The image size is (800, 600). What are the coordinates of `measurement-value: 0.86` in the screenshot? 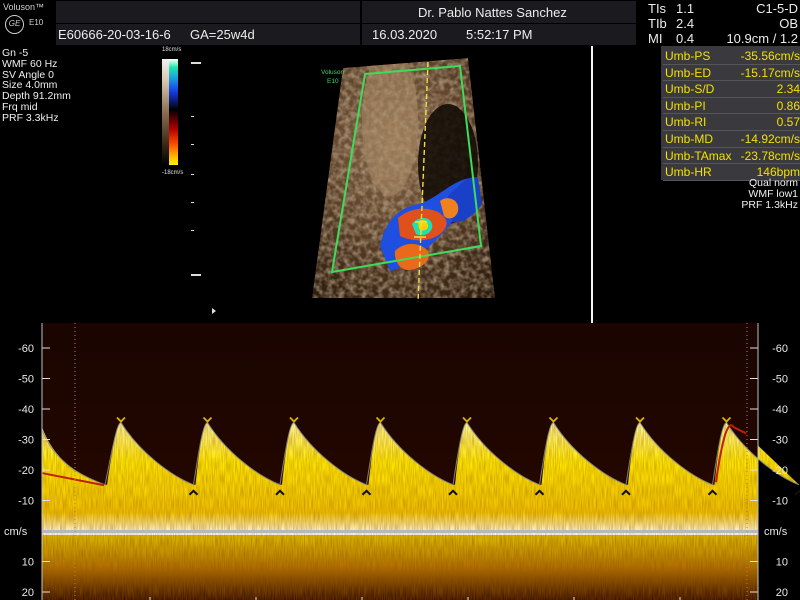 It's located at (788, 105).